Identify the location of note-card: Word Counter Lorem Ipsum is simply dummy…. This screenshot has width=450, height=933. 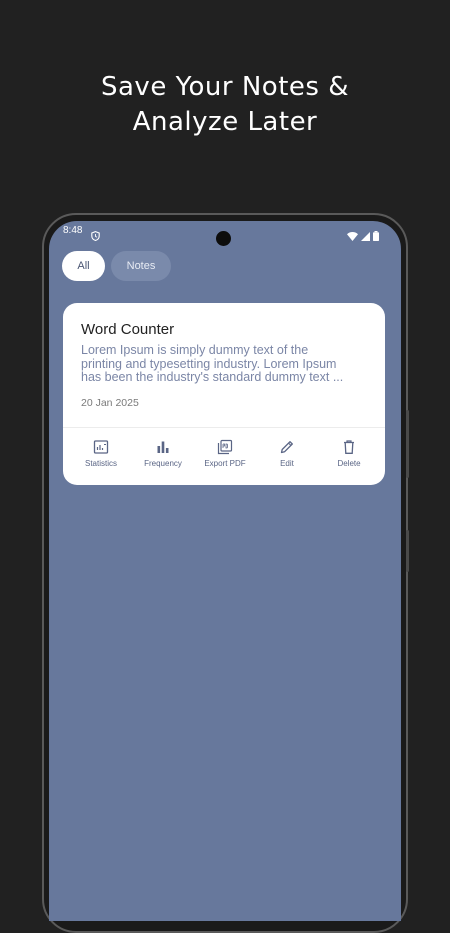
(224, 394).